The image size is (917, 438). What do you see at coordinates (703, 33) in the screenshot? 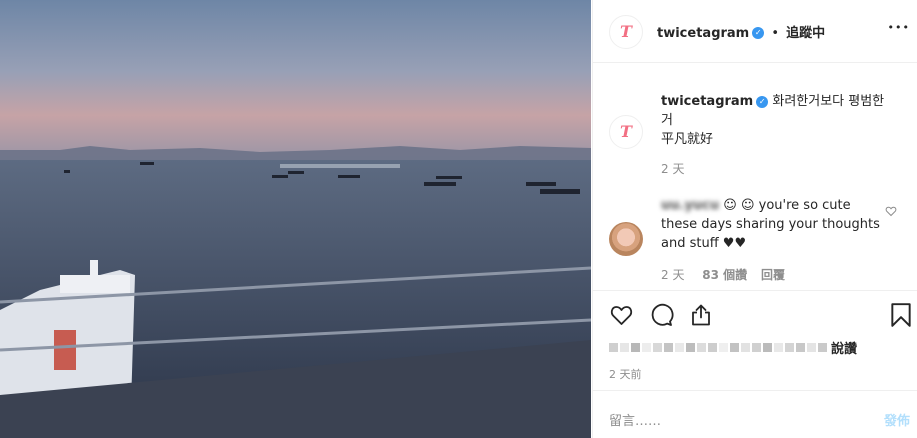
I see `author-username: twicetagram` at bounding box center [703, 33].